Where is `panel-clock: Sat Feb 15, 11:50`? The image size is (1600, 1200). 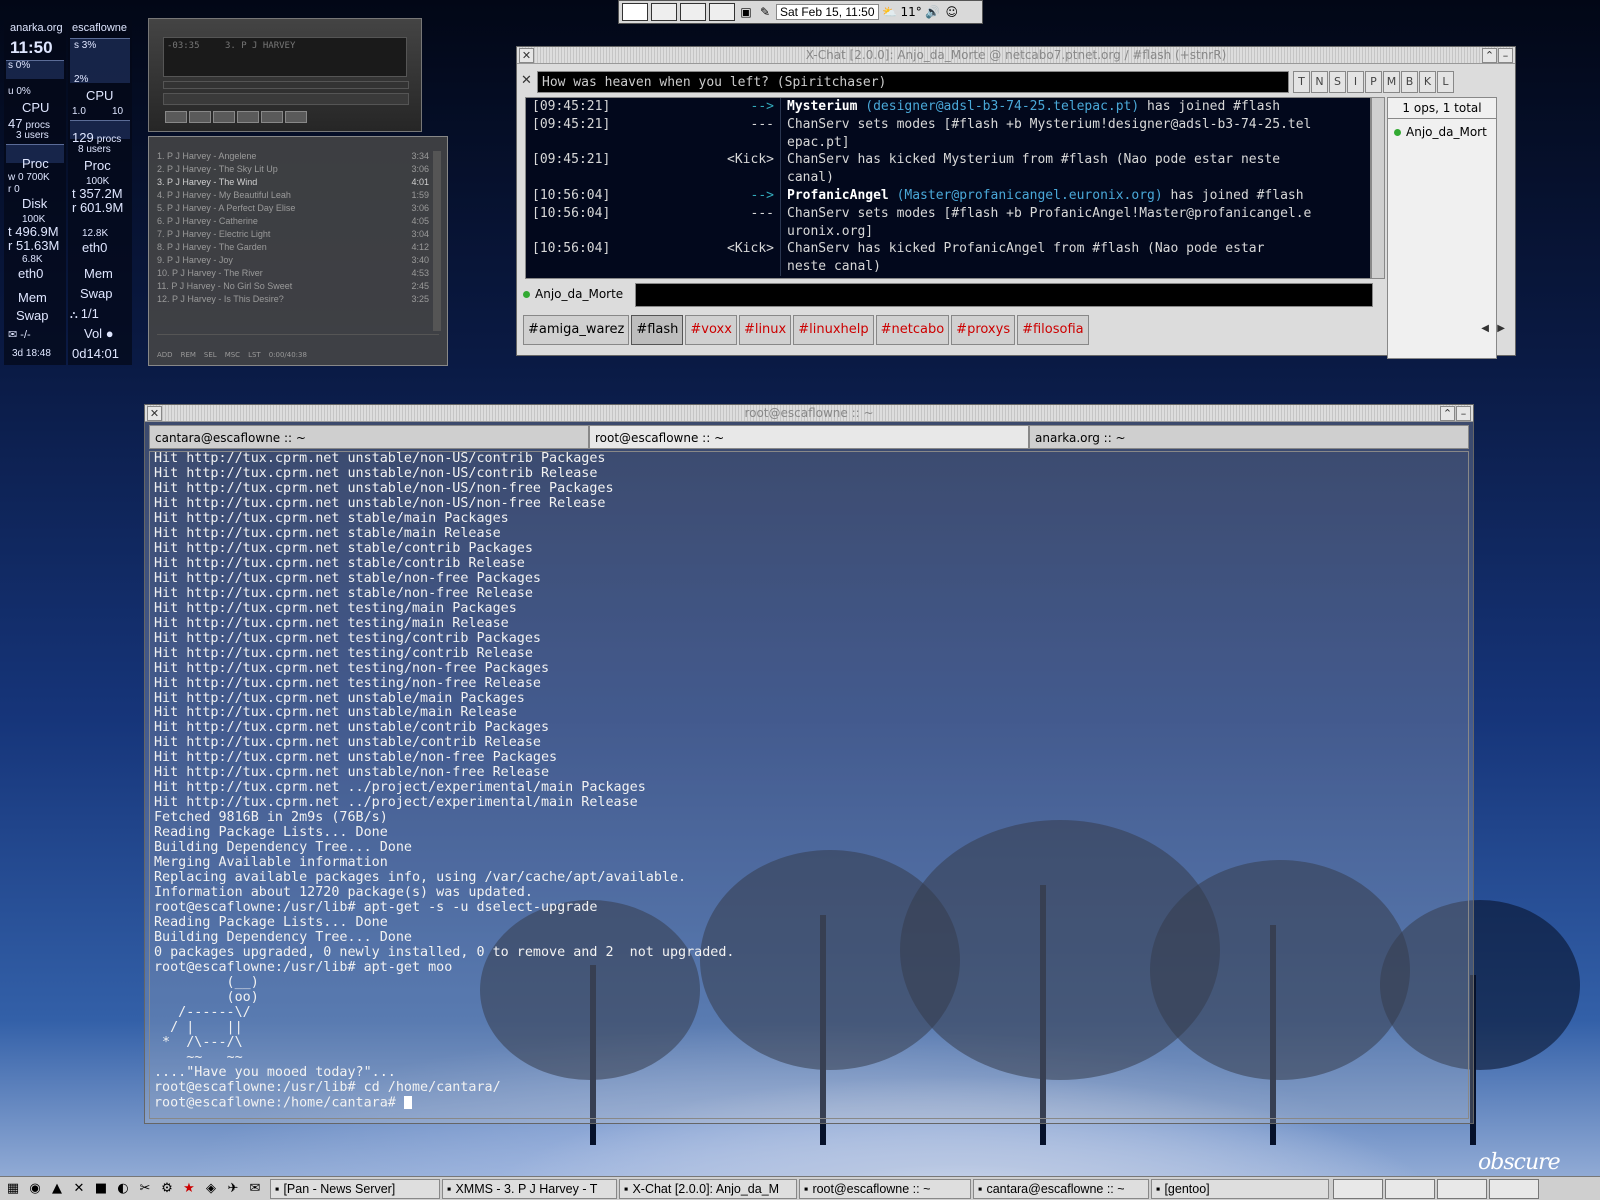
panel-clock: Sat Feb 15, 11:50 is located at coordinates (827, 12).